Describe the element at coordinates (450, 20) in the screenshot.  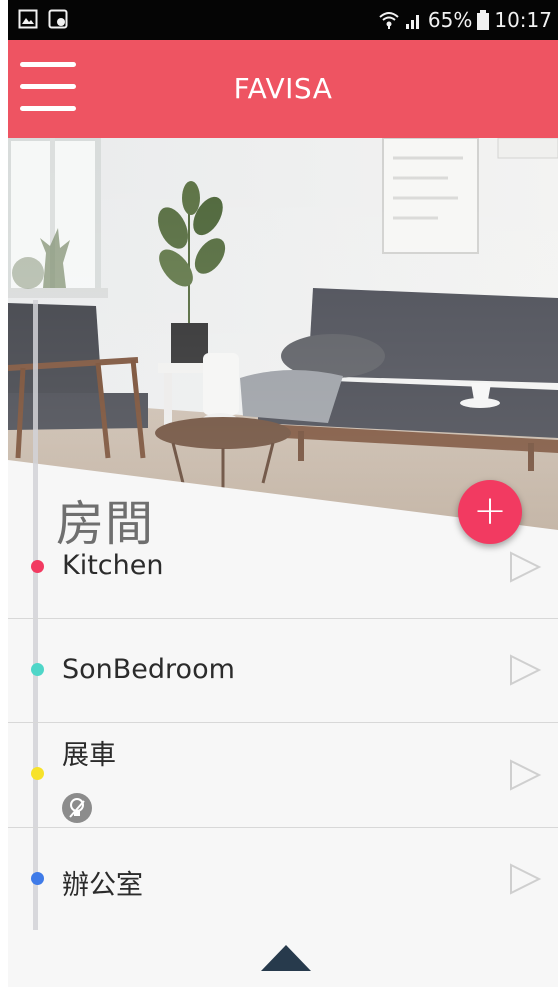
I see `battery-percent: 65%` at that location.